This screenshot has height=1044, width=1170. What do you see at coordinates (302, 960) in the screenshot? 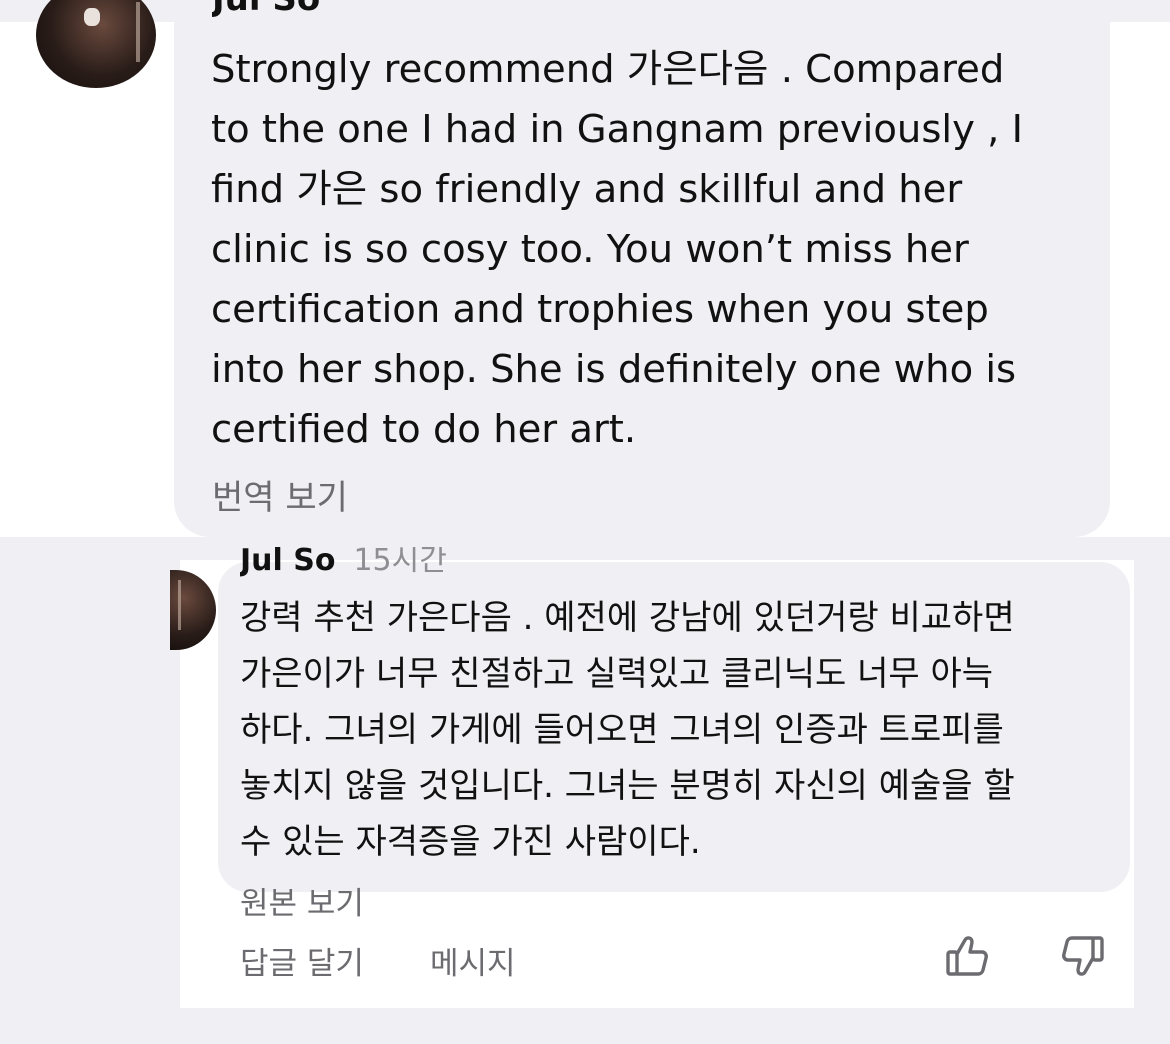
I see `reply-button: 답글 달기` at bounding box center [302, 960].